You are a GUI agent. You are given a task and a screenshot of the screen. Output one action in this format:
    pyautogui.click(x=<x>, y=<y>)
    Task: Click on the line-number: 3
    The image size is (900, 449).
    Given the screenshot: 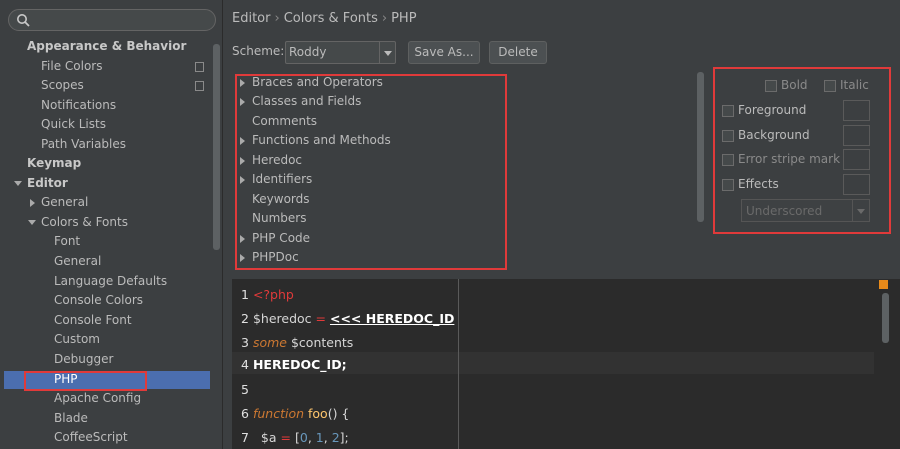 What is the action you would take?
    pyautogui.click(x=245, y=342)
    